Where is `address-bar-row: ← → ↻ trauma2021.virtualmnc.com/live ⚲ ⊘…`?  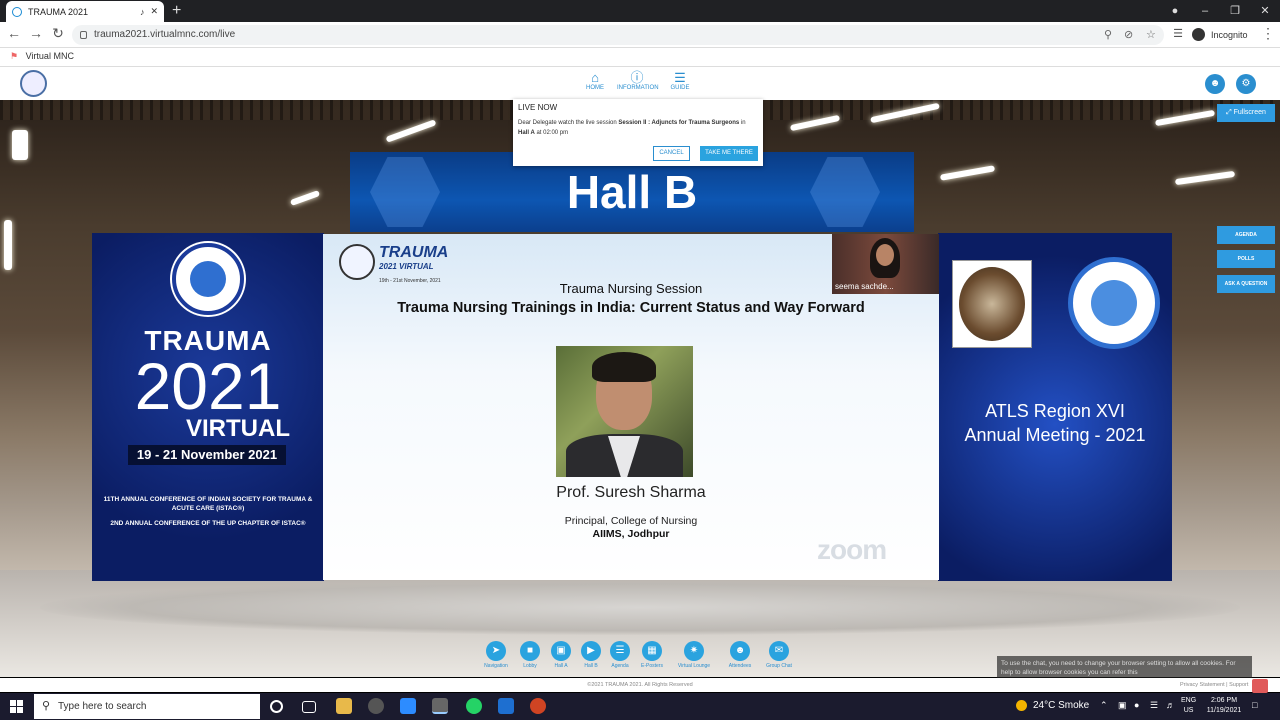 address-bar-row: ← → ↻ trauma2021.virtualmnc.com/live ⚲ ⊘… is located at coordinates (640, 35).